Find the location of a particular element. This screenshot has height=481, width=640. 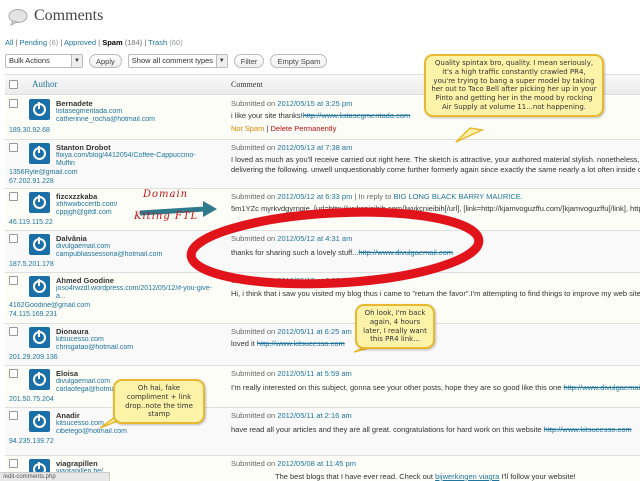

filter-all: All is located at coordinates (9, 42).